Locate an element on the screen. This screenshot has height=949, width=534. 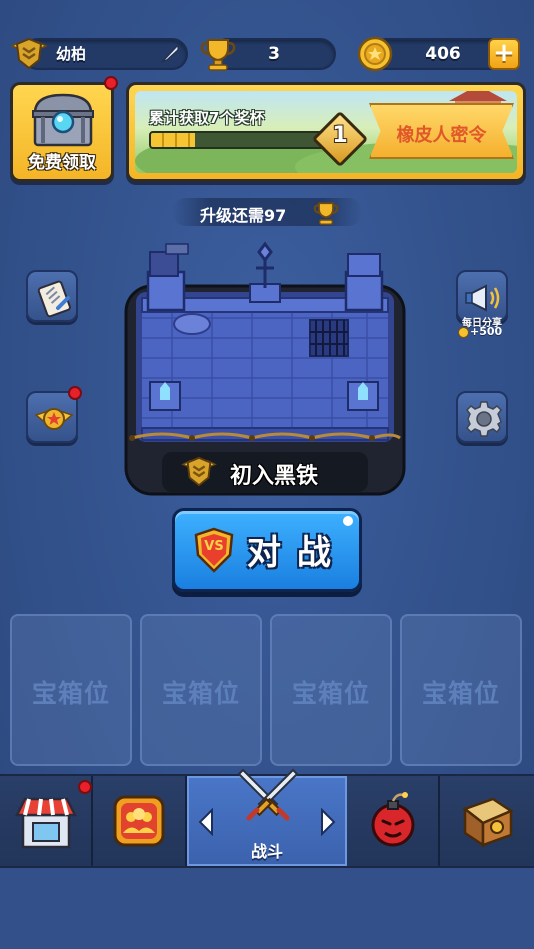
shop-icon is located at coordinates (45, 823).